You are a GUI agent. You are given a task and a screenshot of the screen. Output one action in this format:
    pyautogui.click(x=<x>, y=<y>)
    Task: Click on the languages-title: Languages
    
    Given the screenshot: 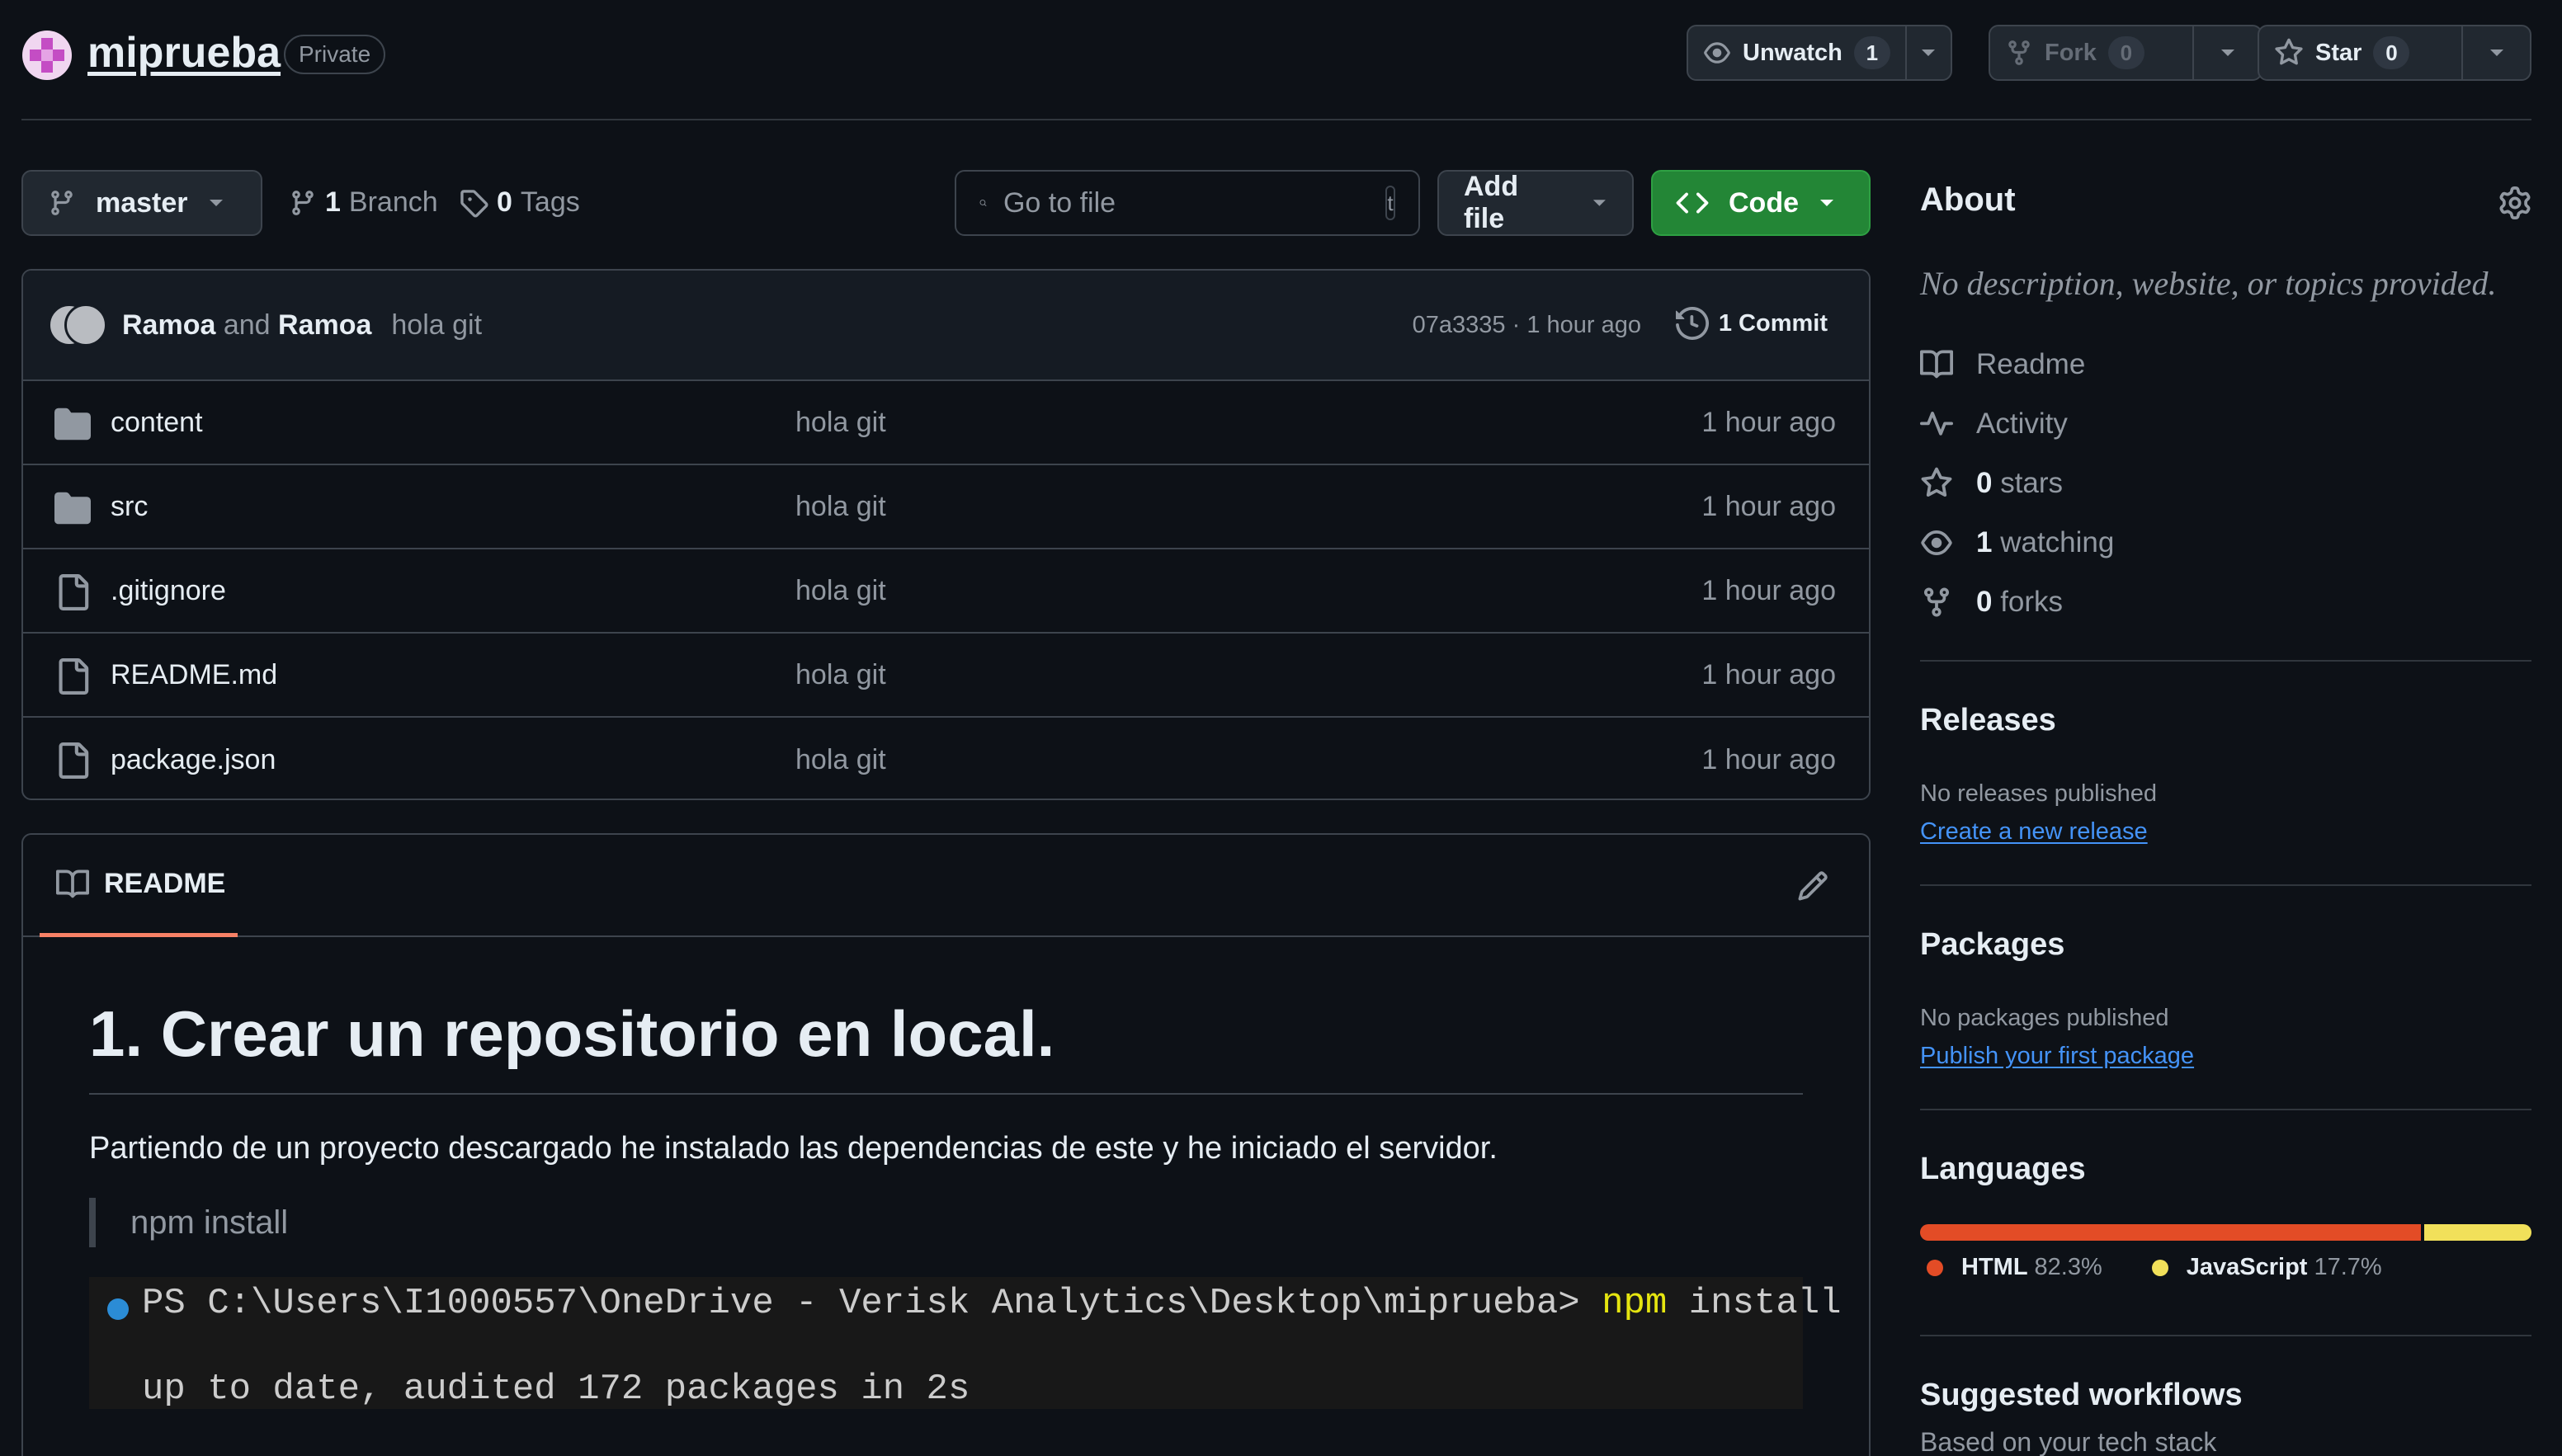 What is the action you would take?
    pyautogui.click(x=2003, y=1169)
    